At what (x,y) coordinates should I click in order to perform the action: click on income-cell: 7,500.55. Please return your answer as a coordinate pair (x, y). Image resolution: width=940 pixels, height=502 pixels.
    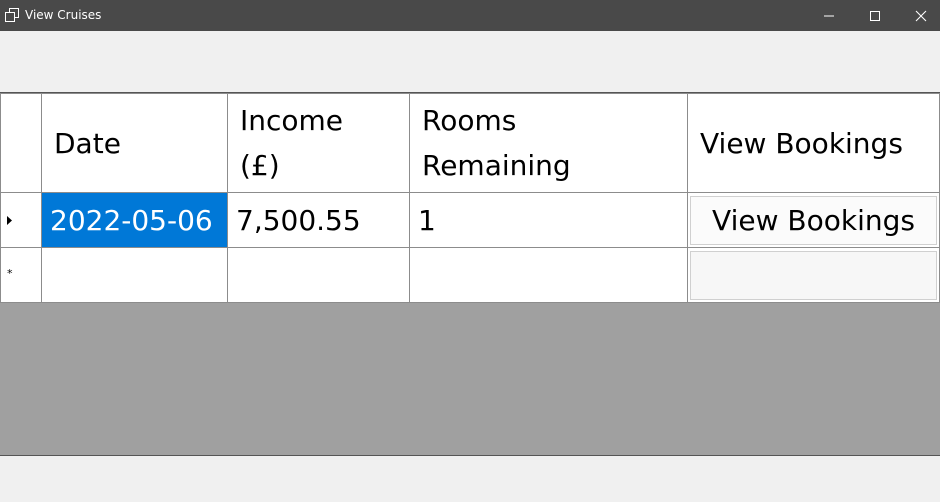
    Looking at the image, I should click on (318, 220).